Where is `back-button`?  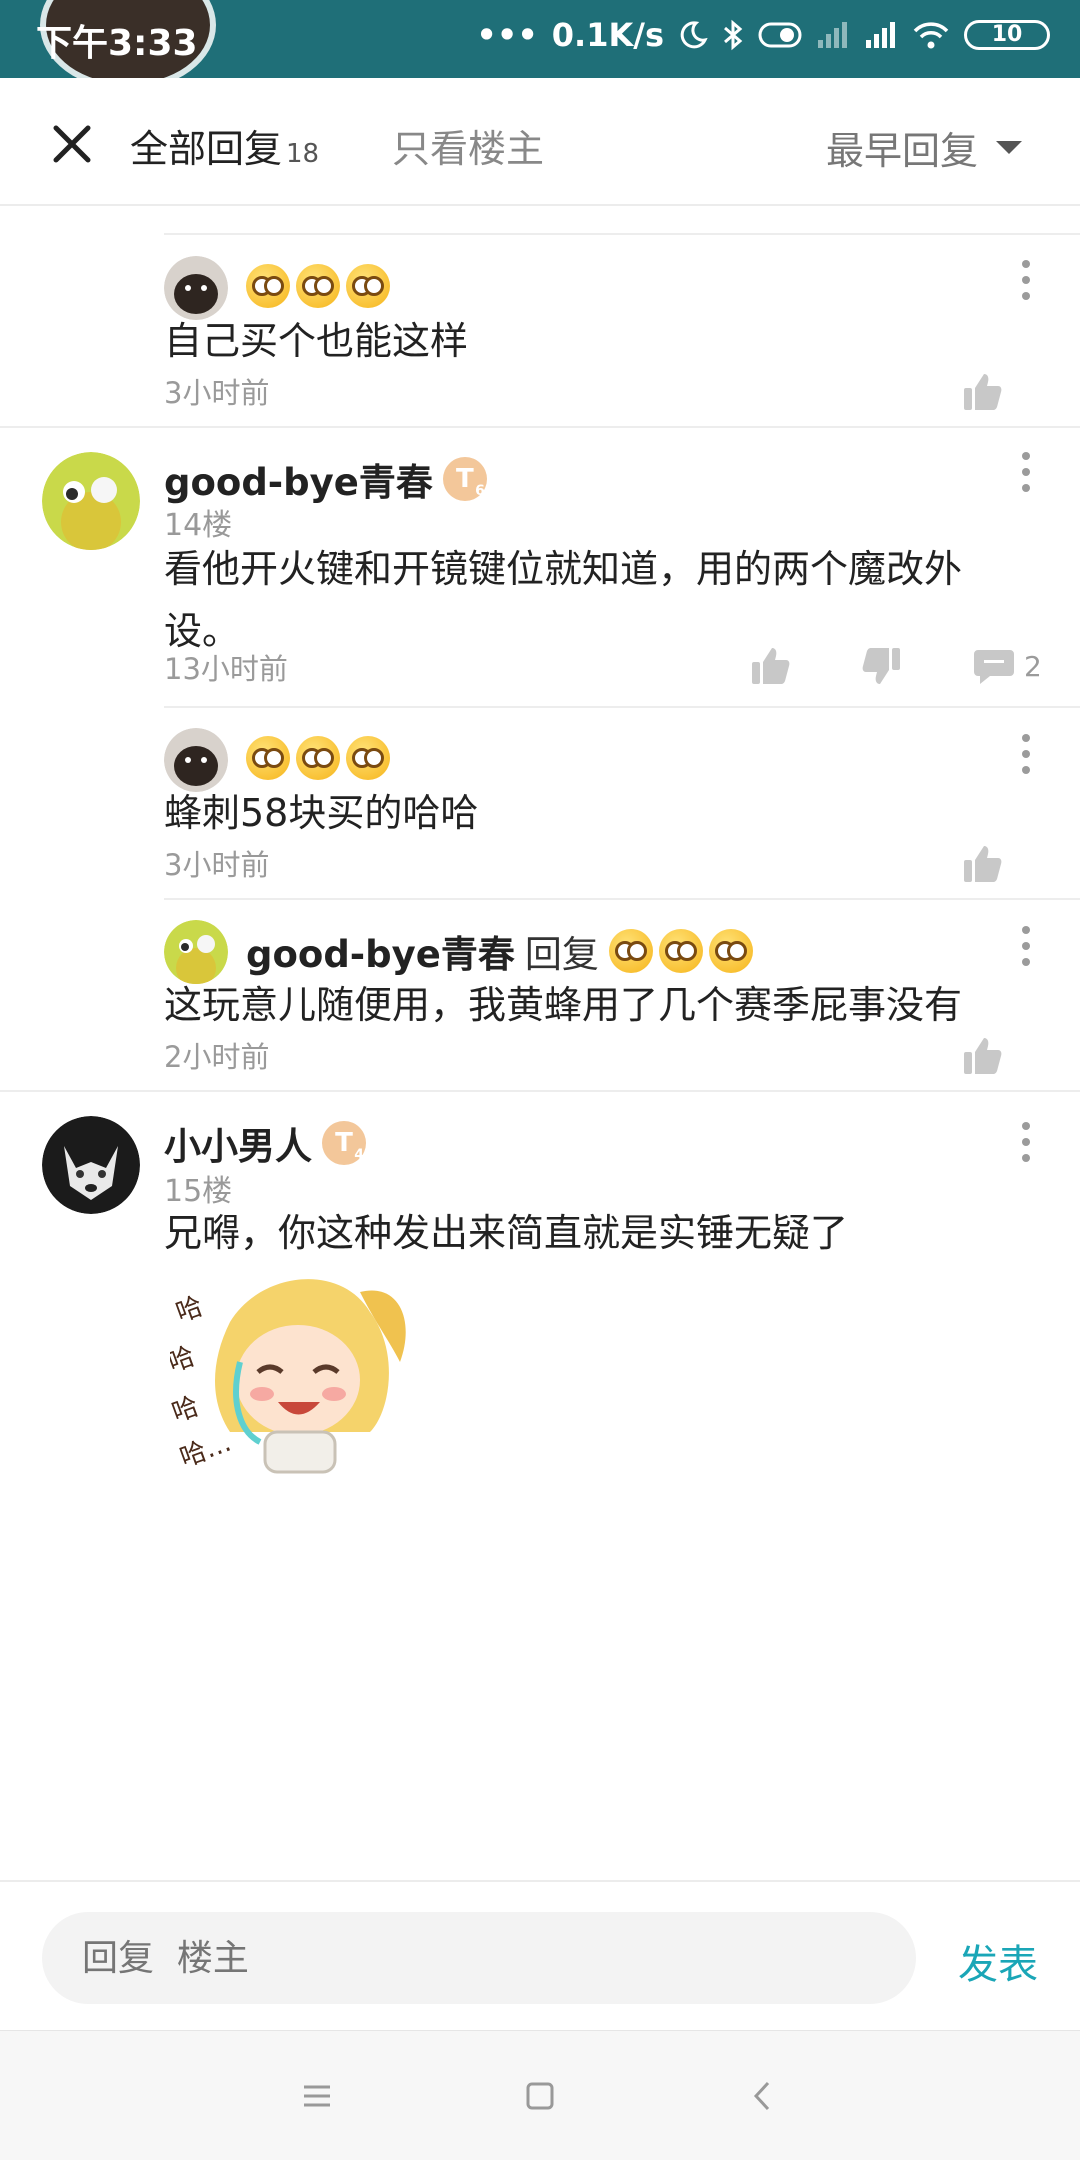
back-button is located at coordinates (763, 2096).